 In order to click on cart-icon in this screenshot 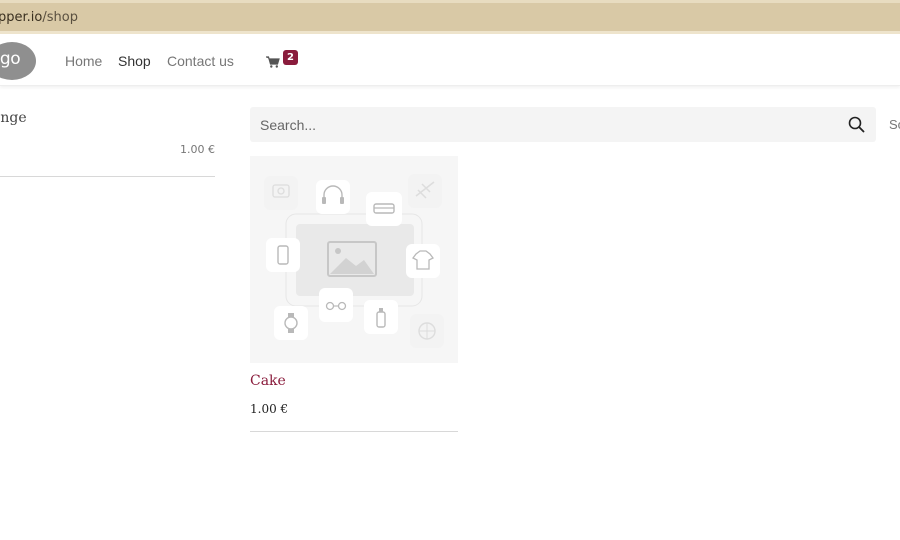, I will do `click(273, 62)`.